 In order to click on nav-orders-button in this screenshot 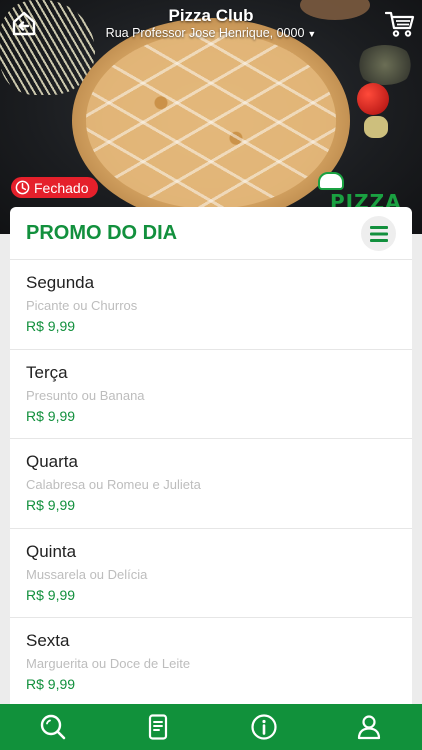, I will do `click(158, 727)`.